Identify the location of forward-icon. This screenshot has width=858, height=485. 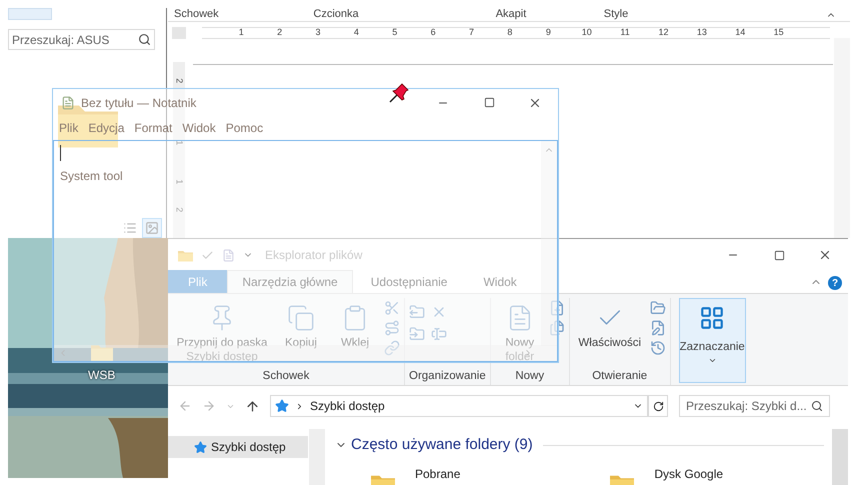
(209, 406).